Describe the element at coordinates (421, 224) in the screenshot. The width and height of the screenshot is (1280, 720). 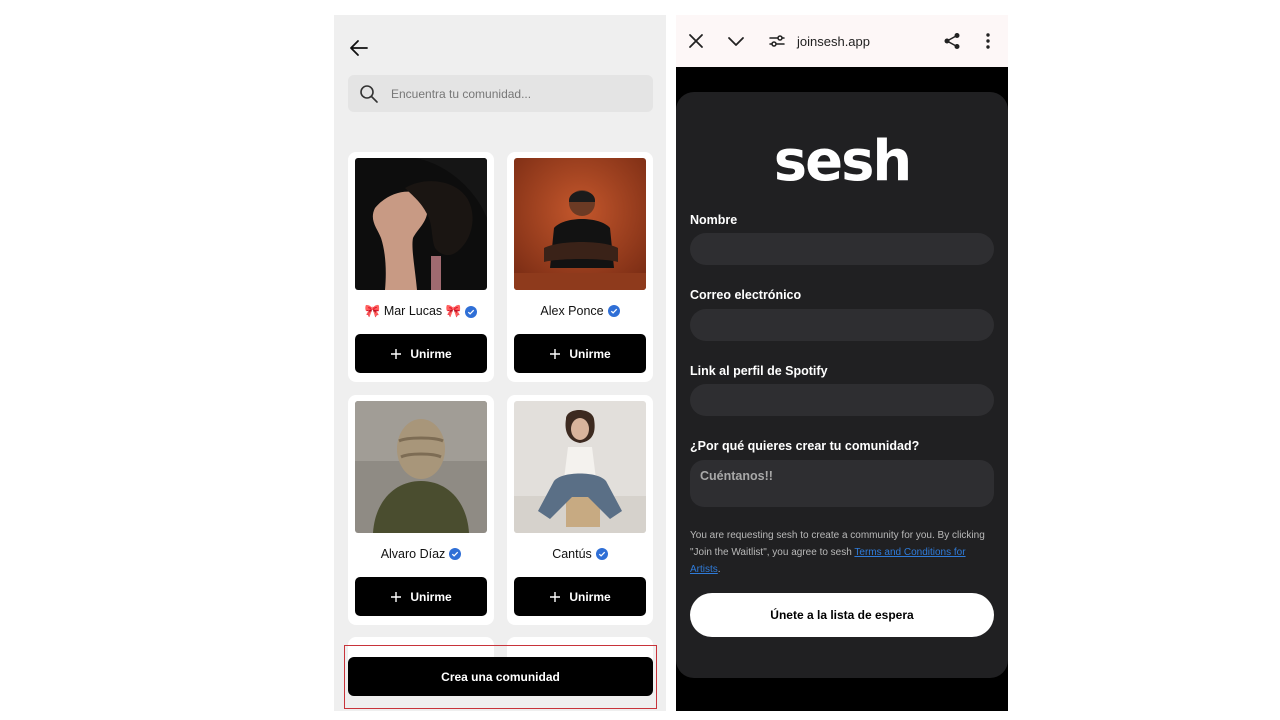
I see `artist-photo-mar-lucas` at that location.